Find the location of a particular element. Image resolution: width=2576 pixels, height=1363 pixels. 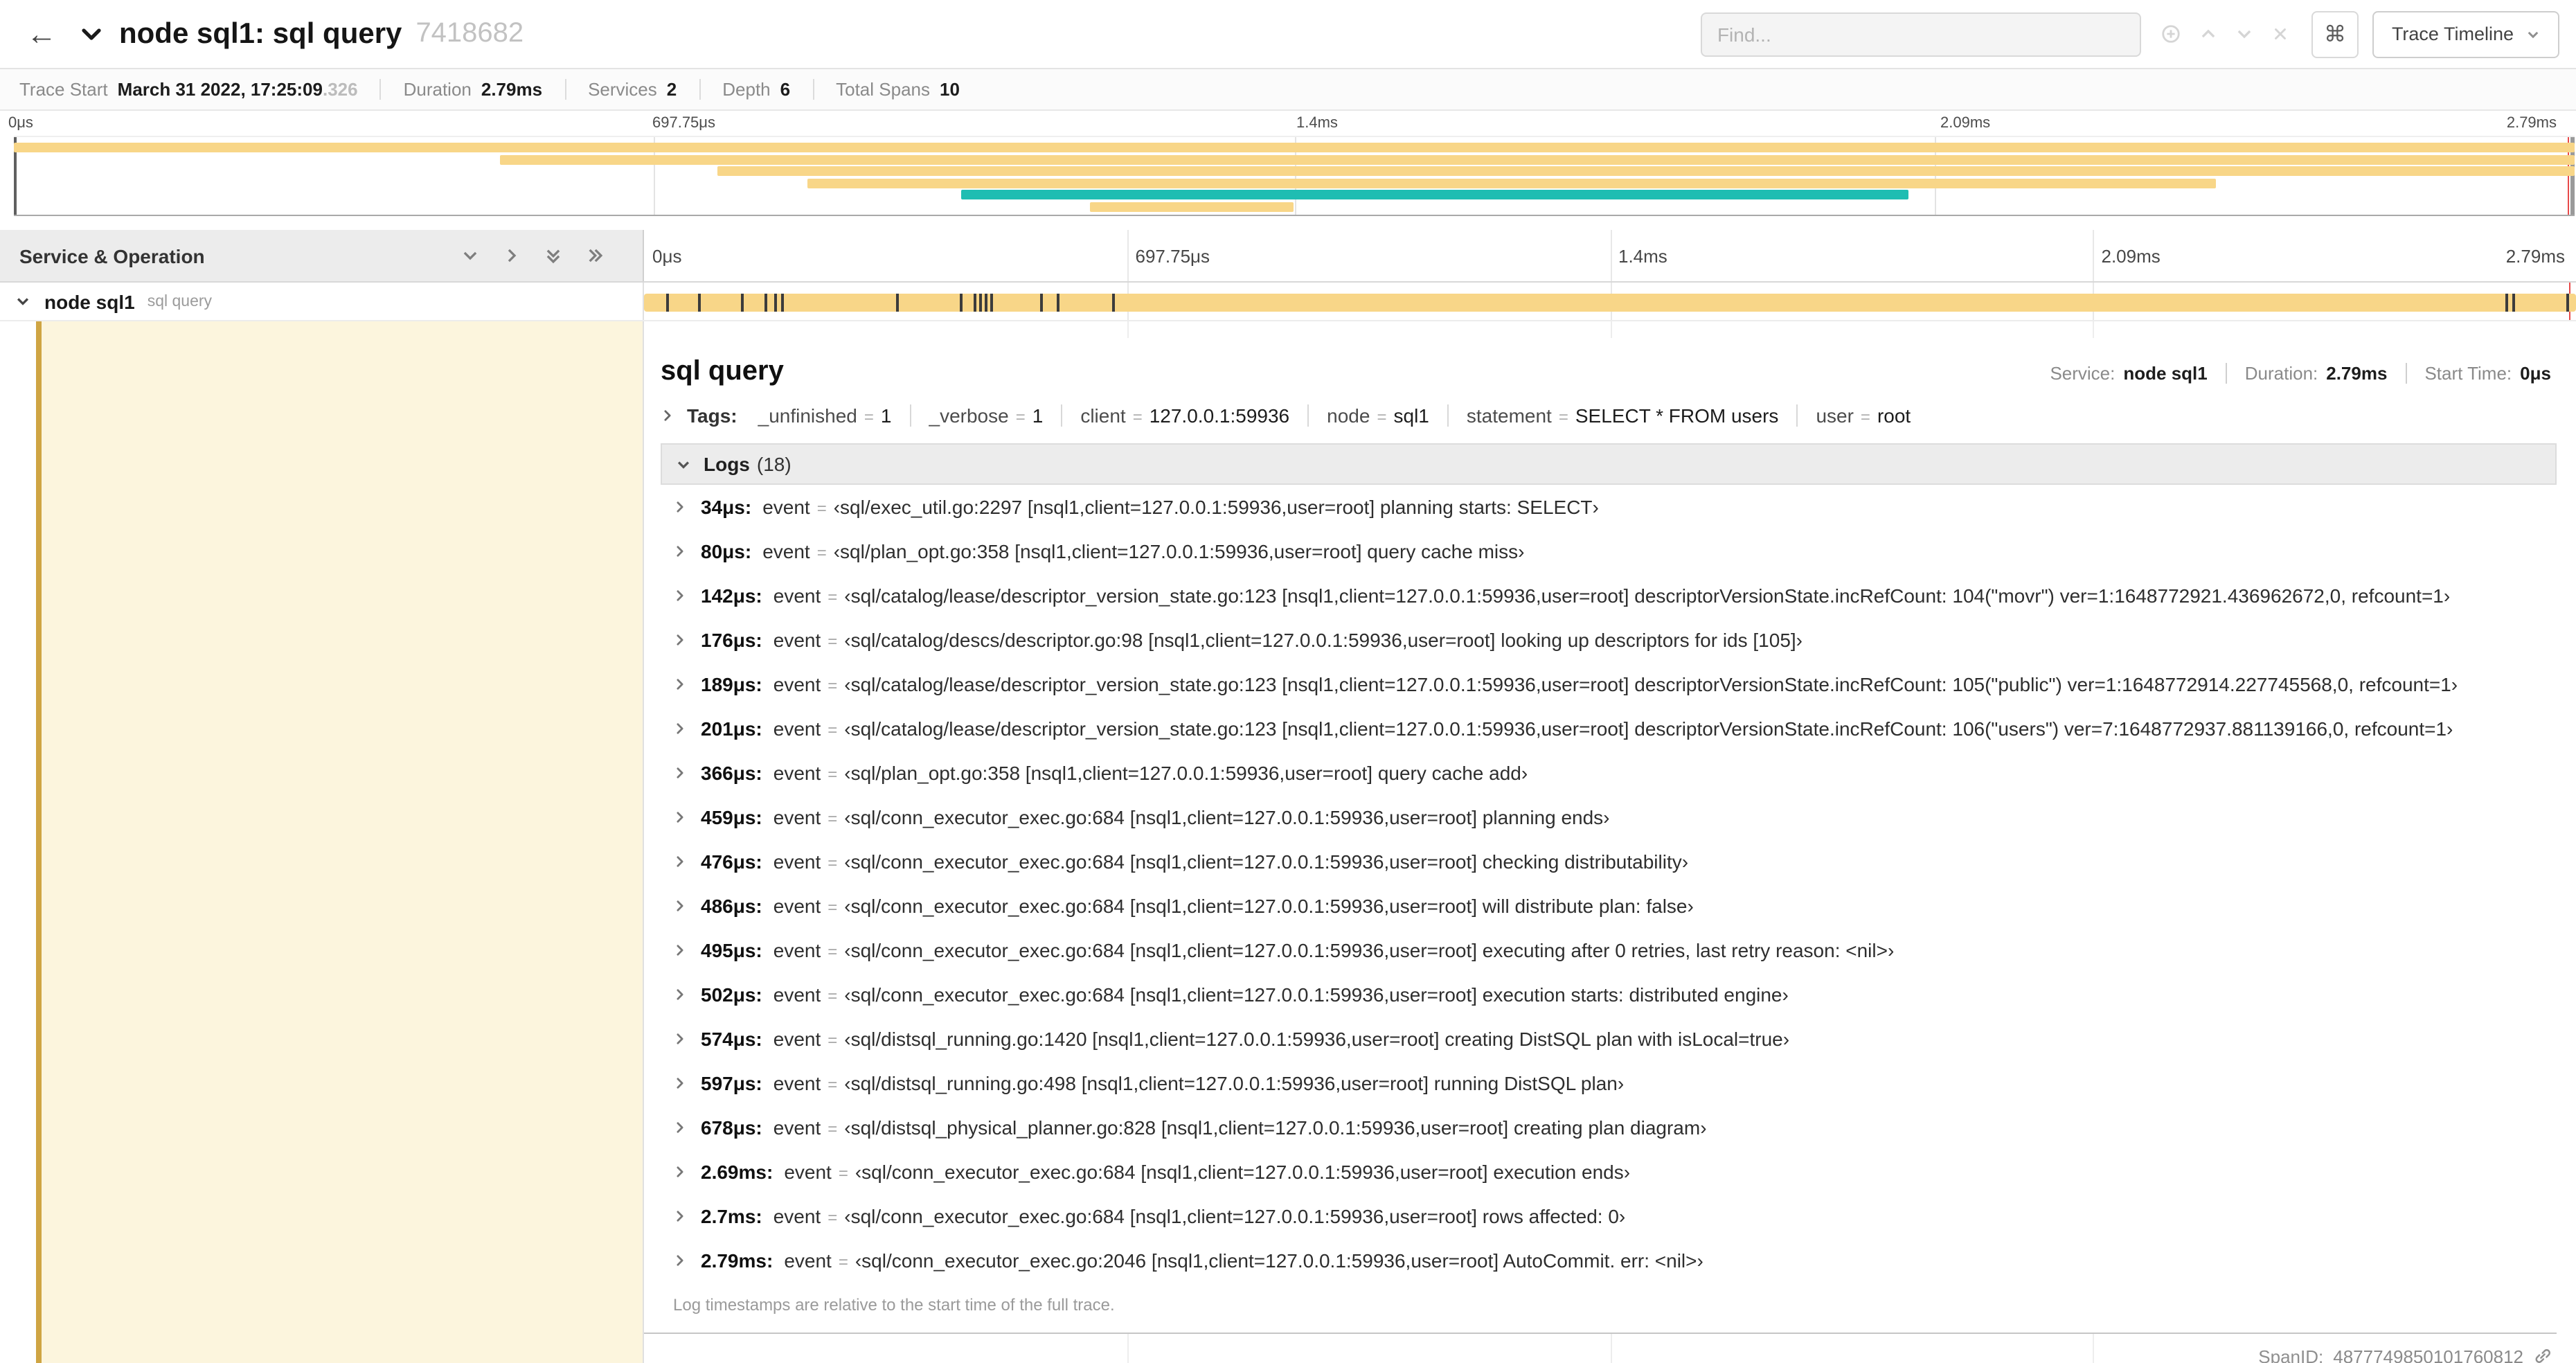

back-button: ← is located at coordinates (41, 34).